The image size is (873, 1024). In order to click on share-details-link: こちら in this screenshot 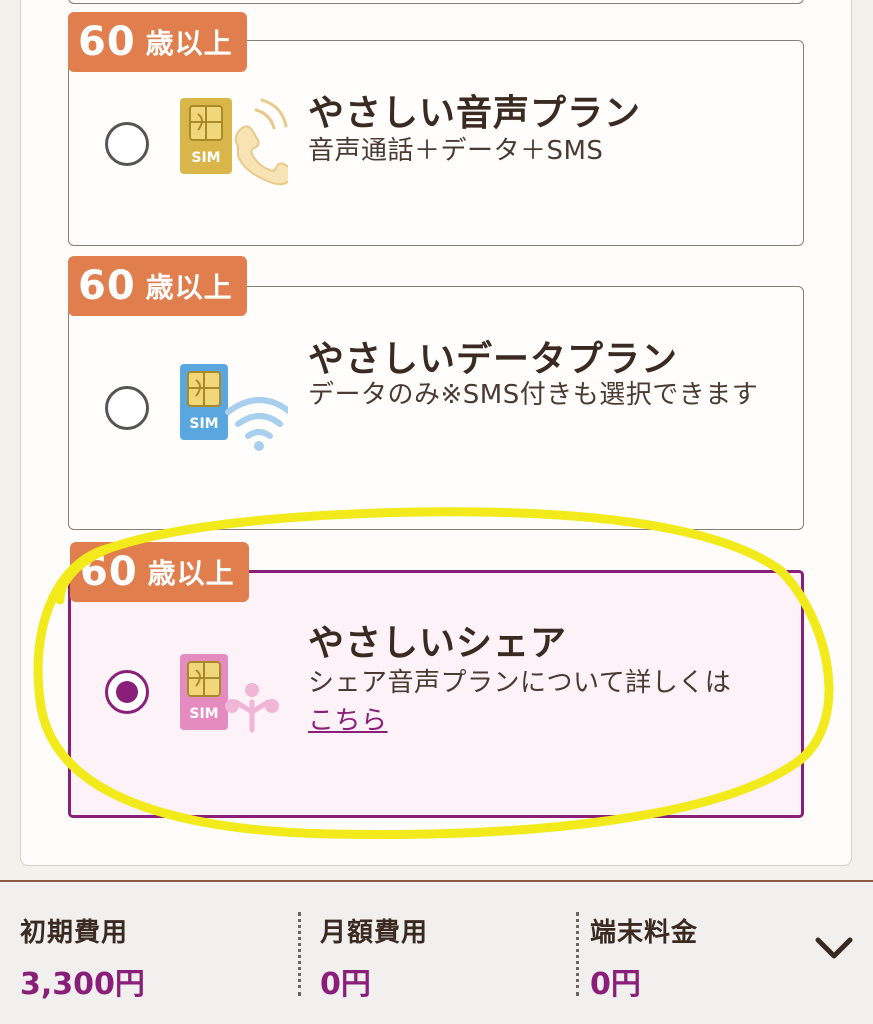, I will do `click(348, 721)`.